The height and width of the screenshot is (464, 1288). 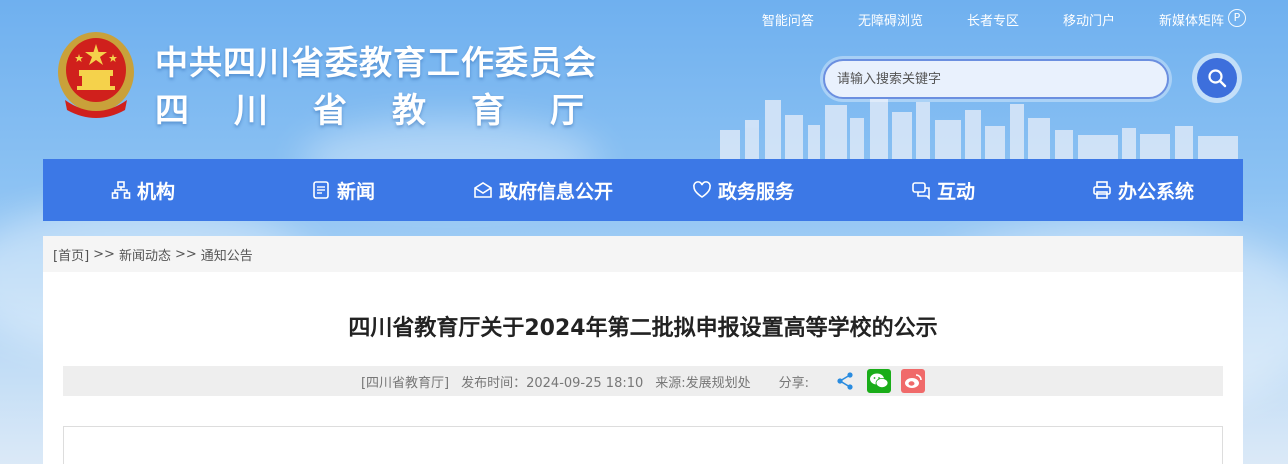 What do you see at coordinates (921, 191) in the screenshot?
I see `interact-icon` at bounding box center [921, 191].